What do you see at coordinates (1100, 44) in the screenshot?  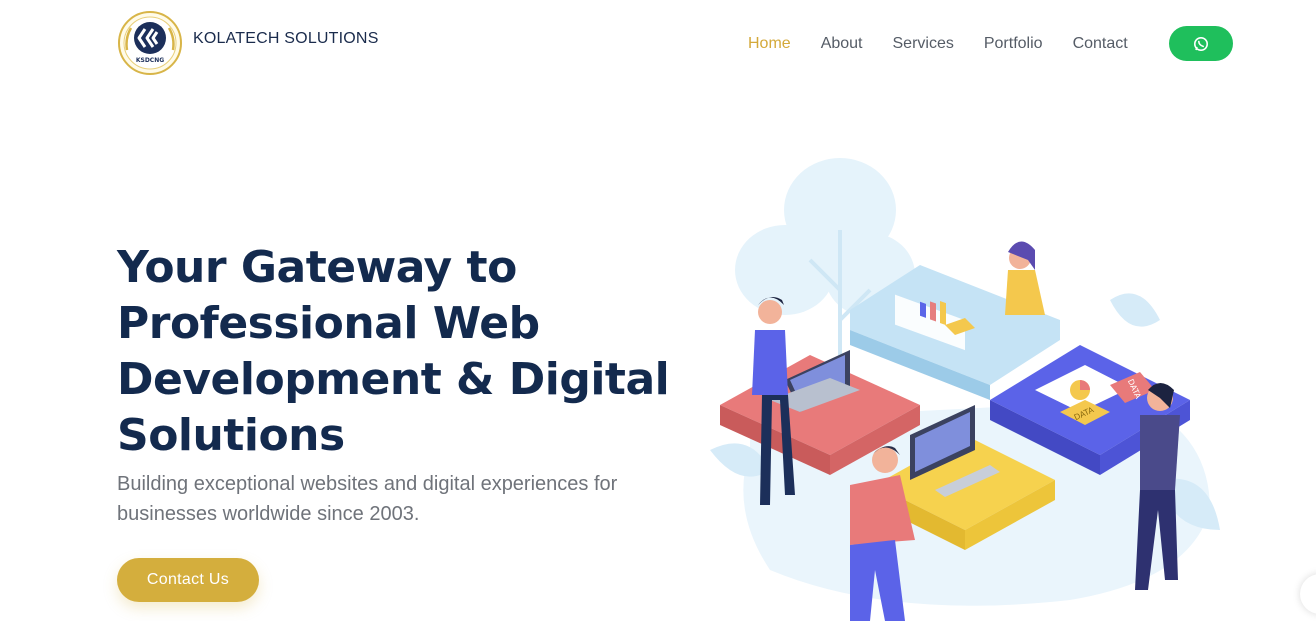 I see `nav-contact: Contact` at bounding box center [1100, 44].